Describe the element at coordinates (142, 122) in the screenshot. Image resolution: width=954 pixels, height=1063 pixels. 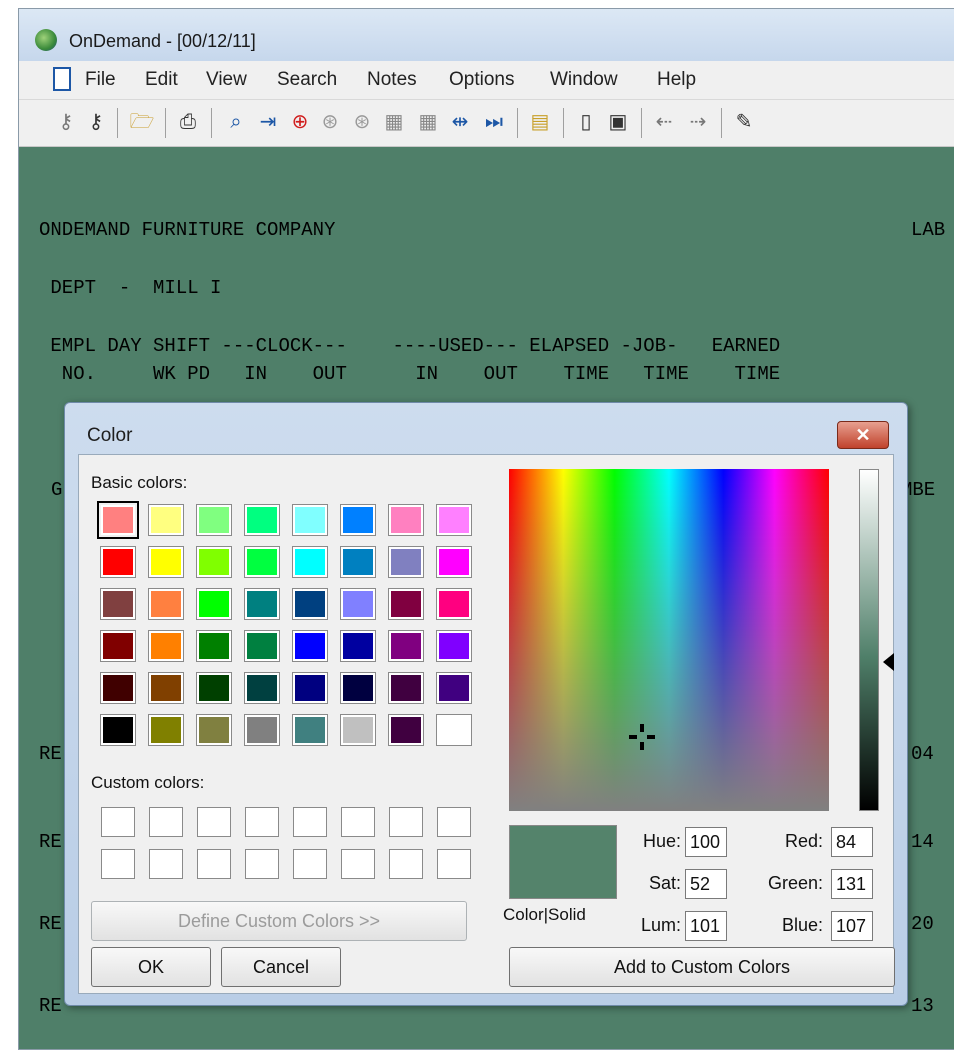
I see `open-folder-icon: 🗁` at that location.